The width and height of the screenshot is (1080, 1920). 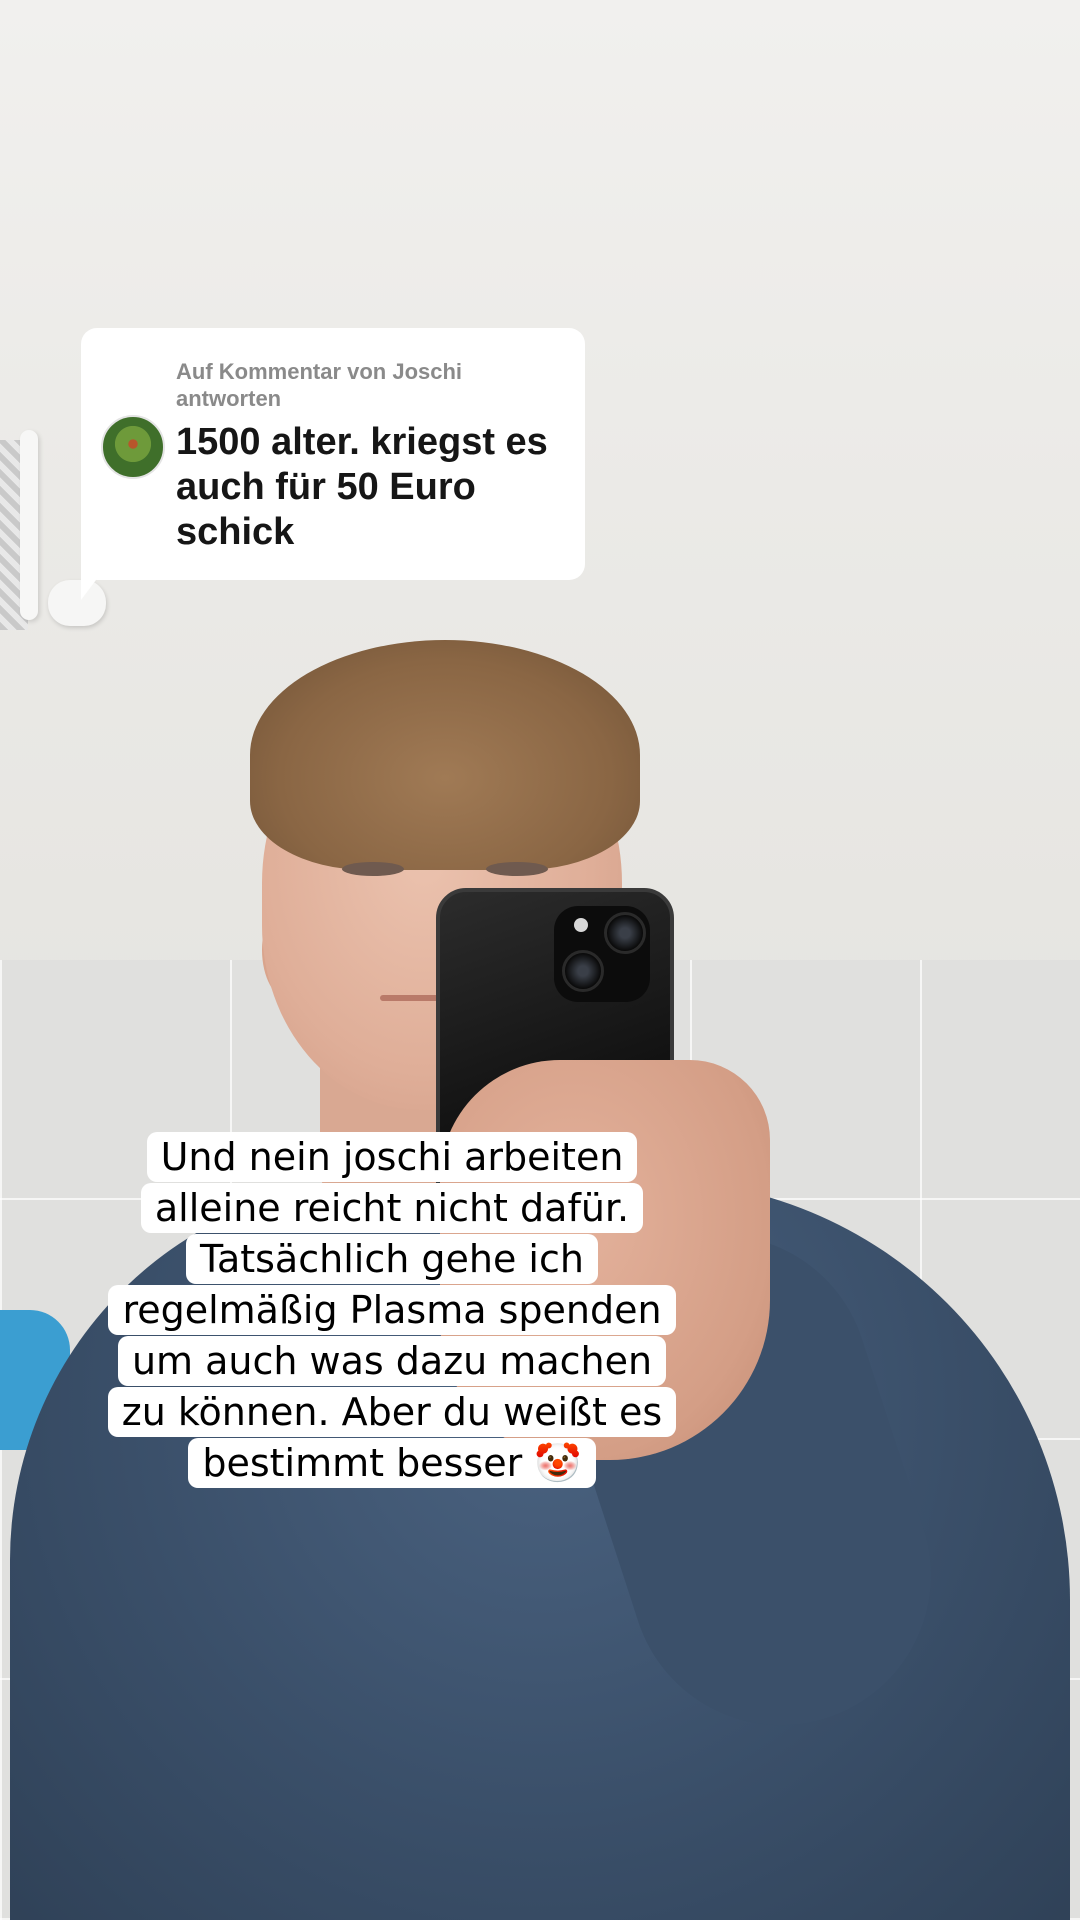 I want to click on caption-line: Und nein joschi arbeiten, so click(x=392, y=1157).